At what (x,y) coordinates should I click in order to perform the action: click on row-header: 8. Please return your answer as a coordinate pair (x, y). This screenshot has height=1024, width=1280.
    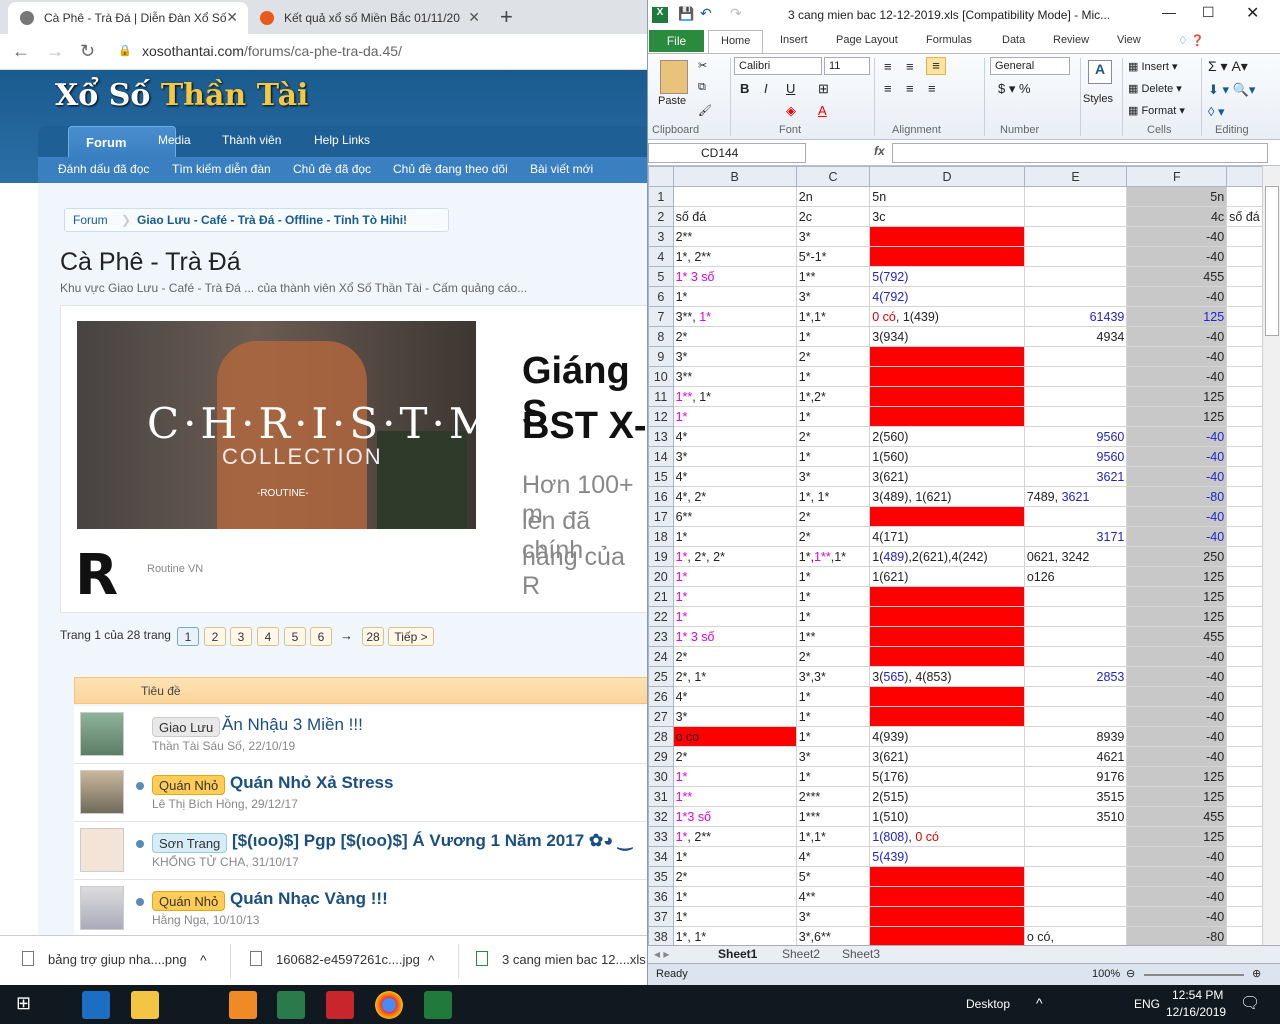
    Looking at the image, I should click on (661, 336).